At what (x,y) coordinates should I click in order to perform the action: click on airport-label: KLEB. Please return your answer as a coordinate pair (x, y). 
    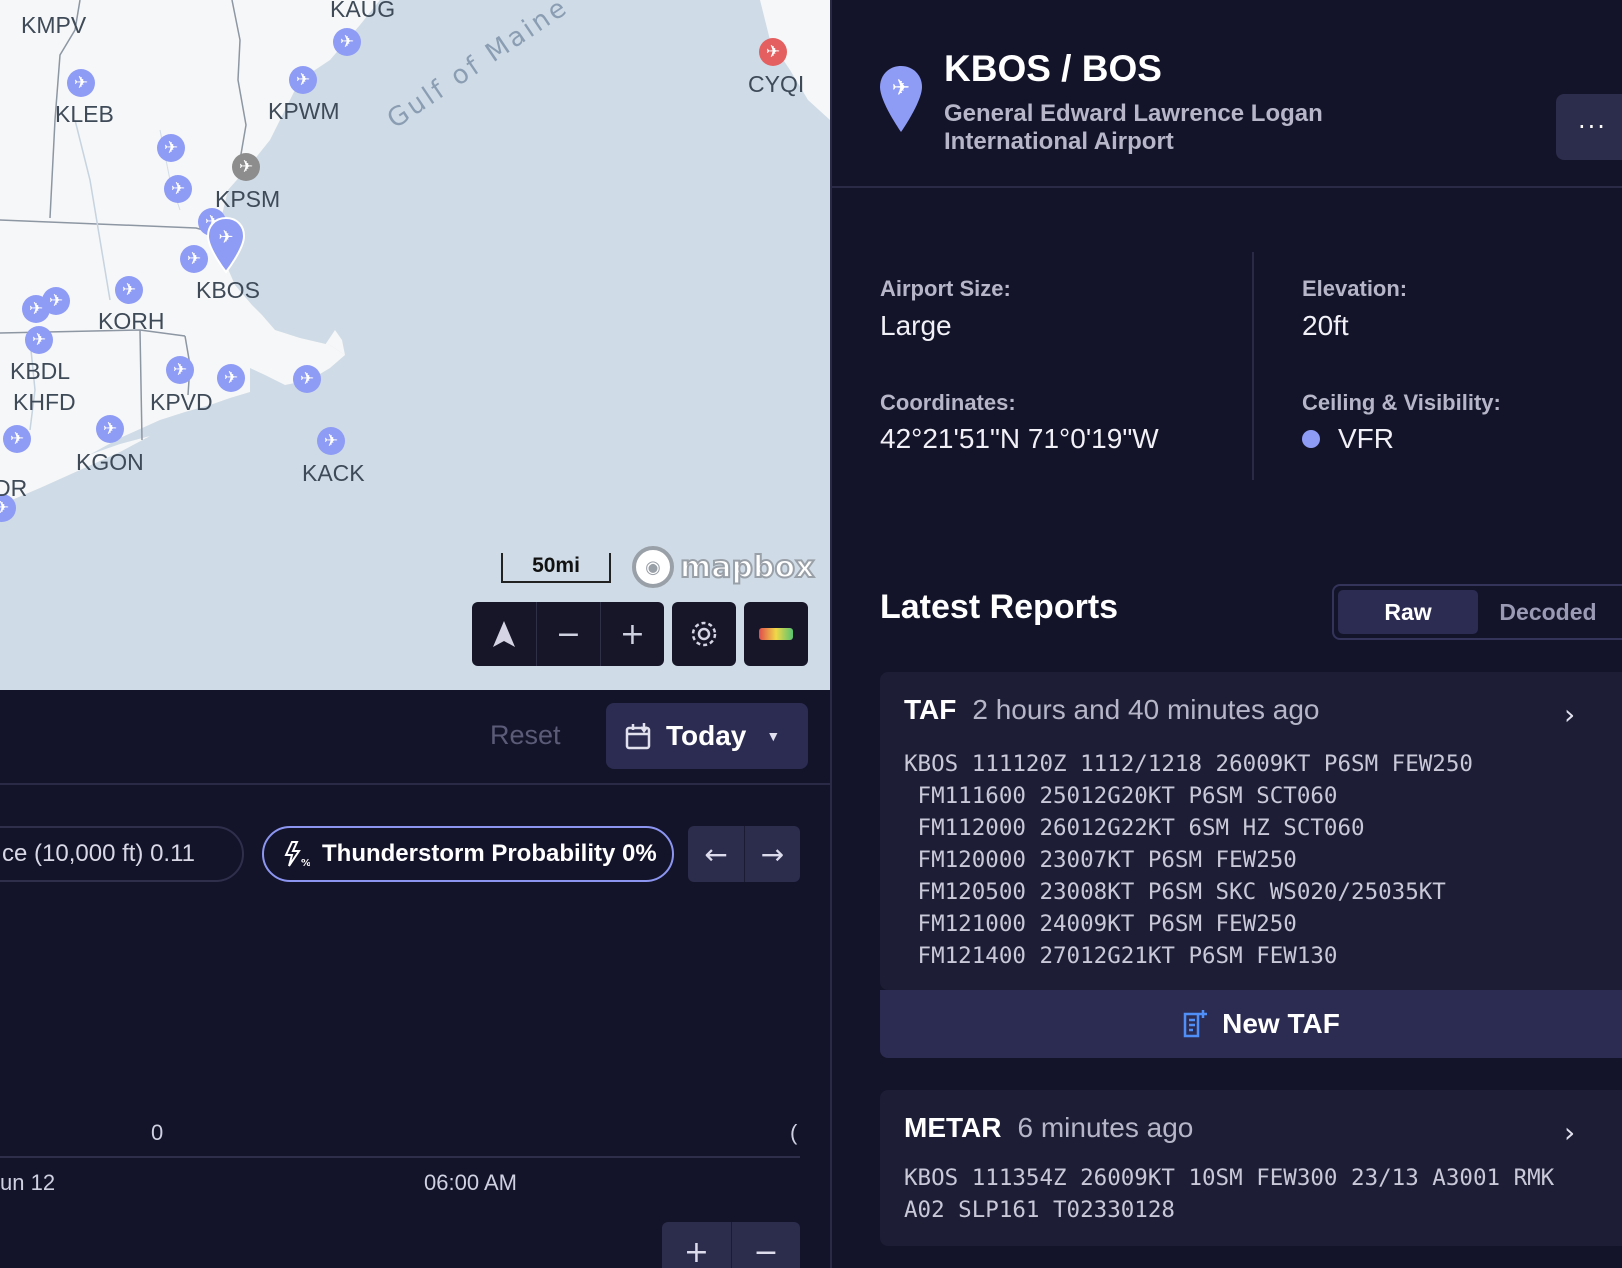
    Looking at the image, I should click on (84, 114).